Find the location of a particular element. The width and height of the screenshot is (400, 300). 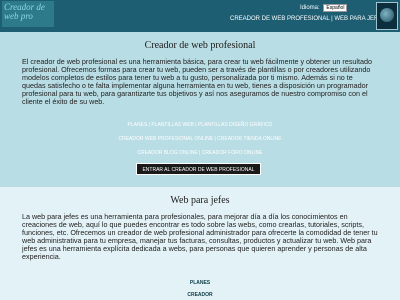

hero-title: Creador de web profesional is located at coordinates (200, 45).